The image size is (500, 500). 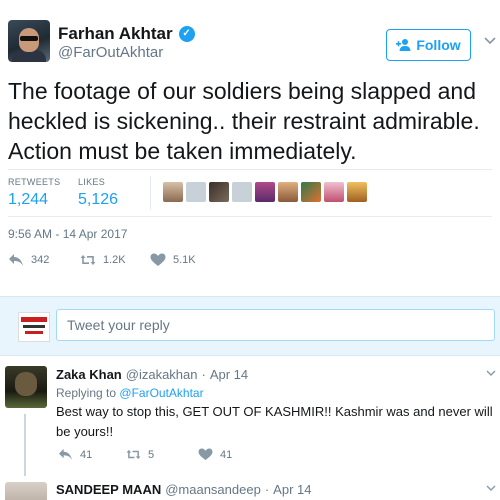 I want to click on author-avatar, so click(x=29, y=41).